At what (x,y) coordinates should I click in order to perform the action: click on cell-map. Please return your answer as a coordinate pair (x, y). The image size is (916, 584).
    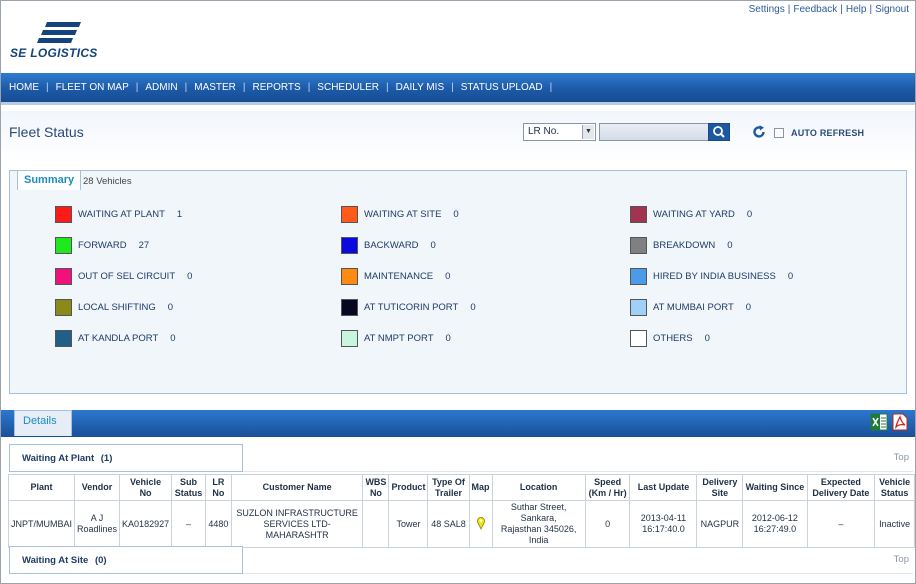
    Looking at the image, I should click on (480, 524).